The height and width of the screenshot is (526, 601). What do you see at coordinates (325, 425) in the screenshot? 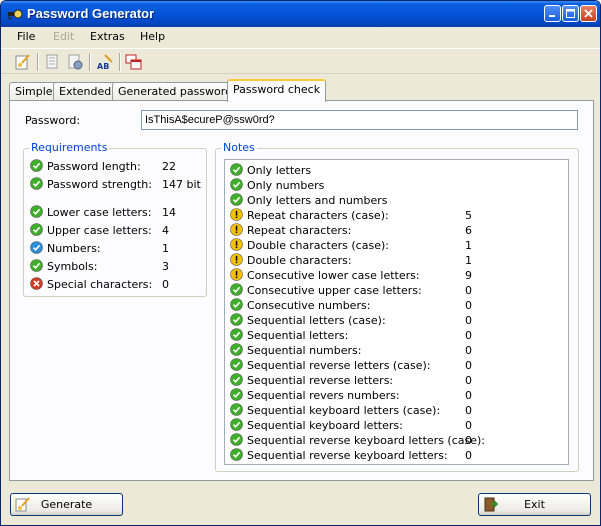
I see `note-label: Sequential keyboard letters:` at bounding box center [325, 425].